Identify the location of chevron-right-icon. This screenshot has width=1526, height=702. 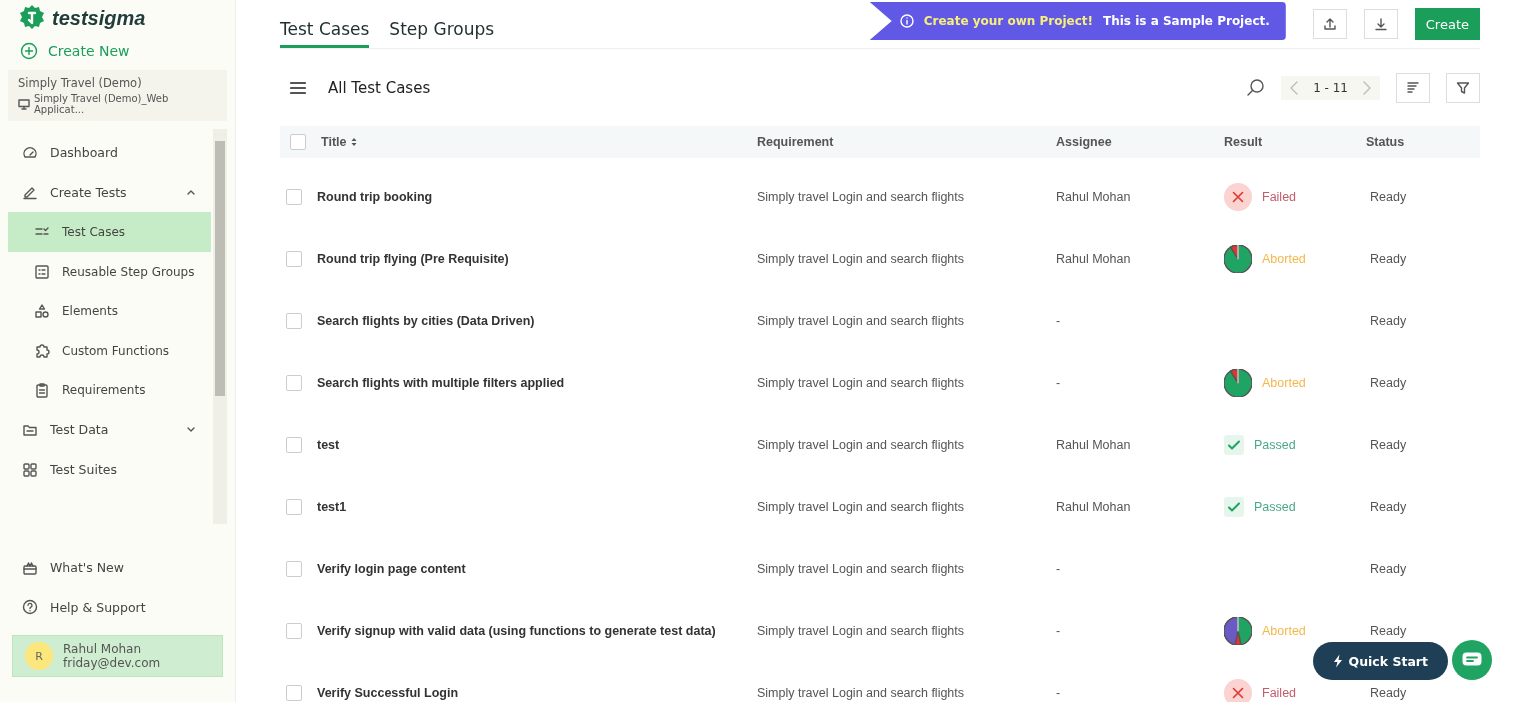
(1367, 88).